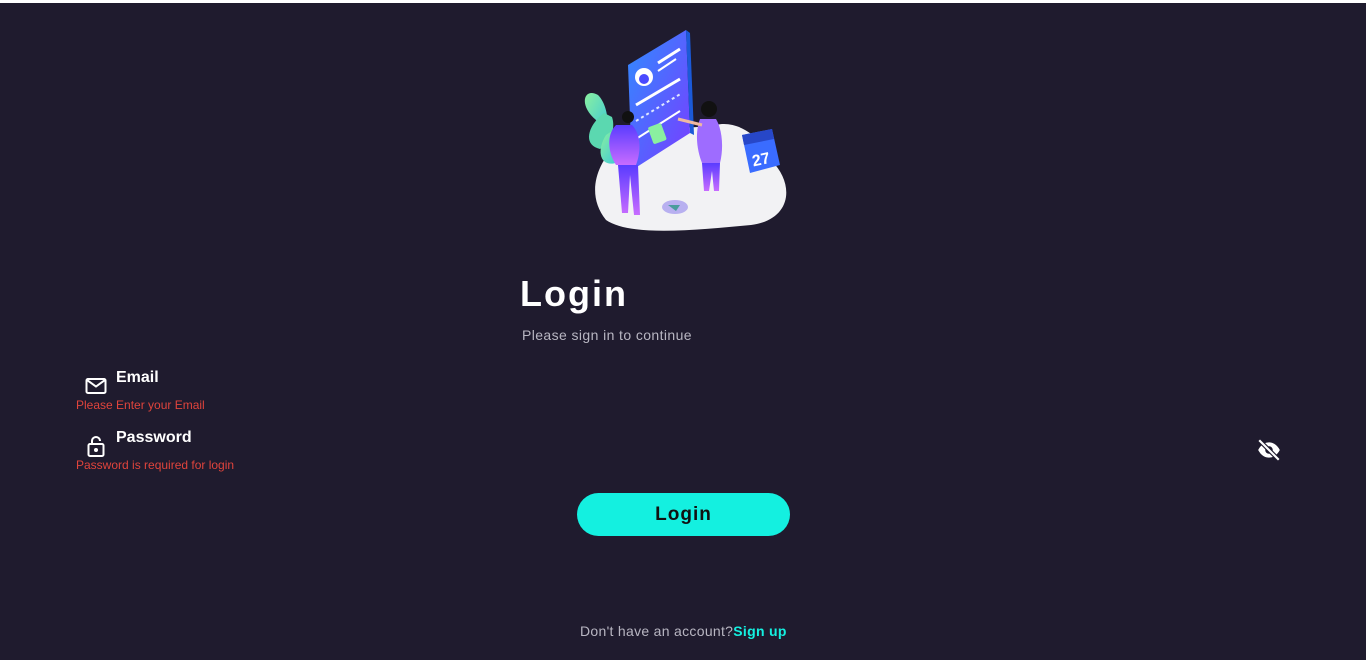 This screenshot has width=1366, height=660. Describe the element at coordinates (96, 446) in the screenshot. I see `lock-icon` at that location.